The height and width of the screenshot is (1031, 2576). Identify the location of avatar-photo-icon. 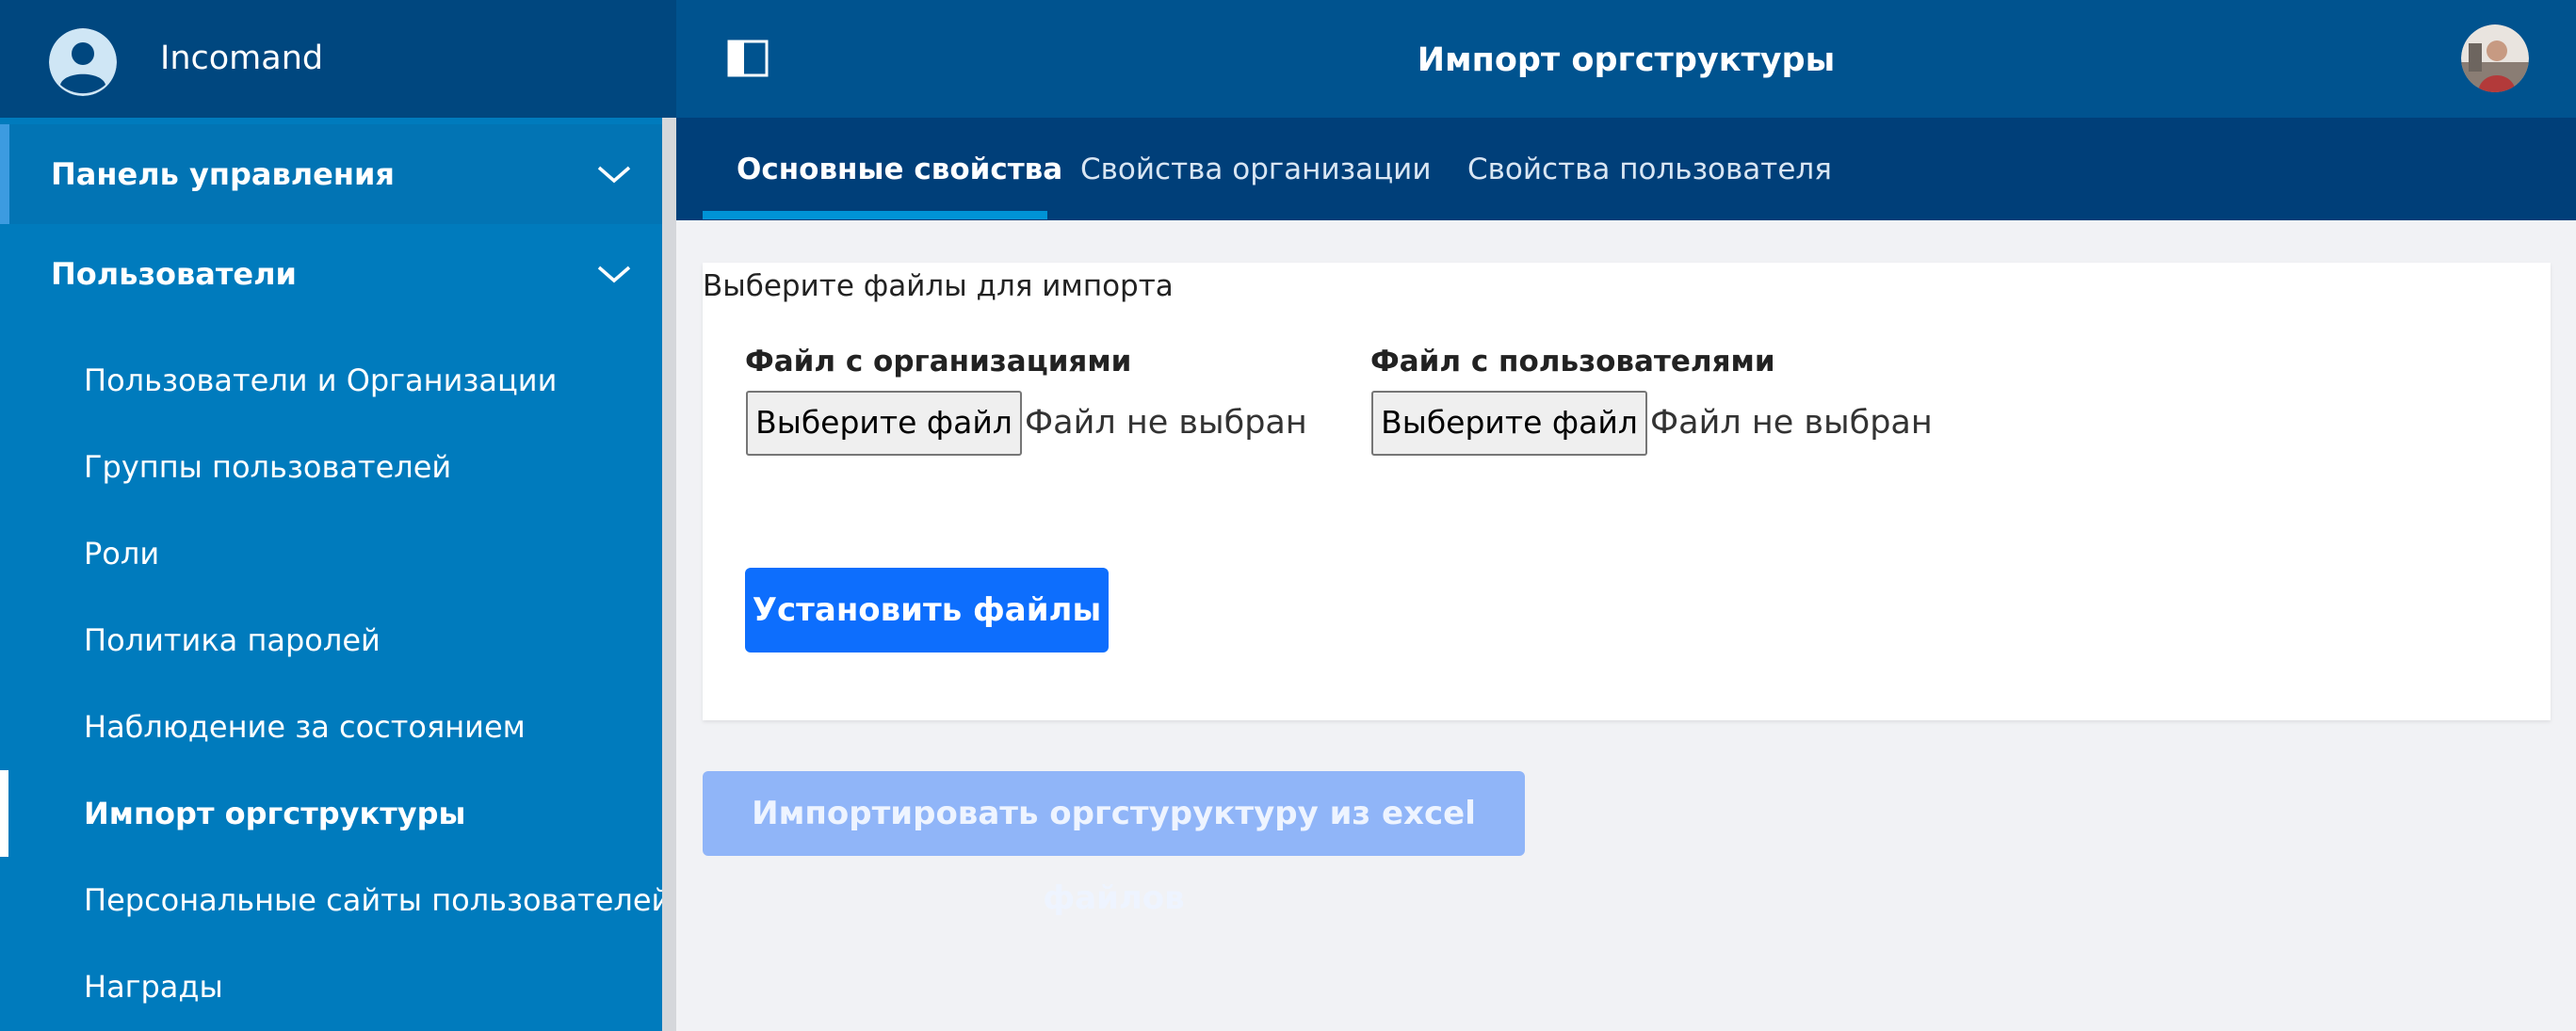
(2495, 58).